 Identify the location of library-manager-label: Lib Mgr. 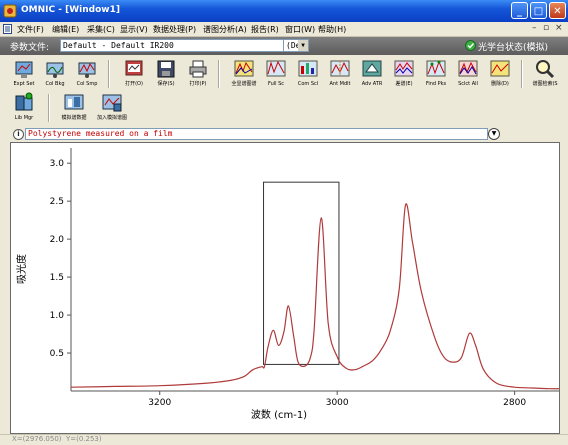
(24, 118).